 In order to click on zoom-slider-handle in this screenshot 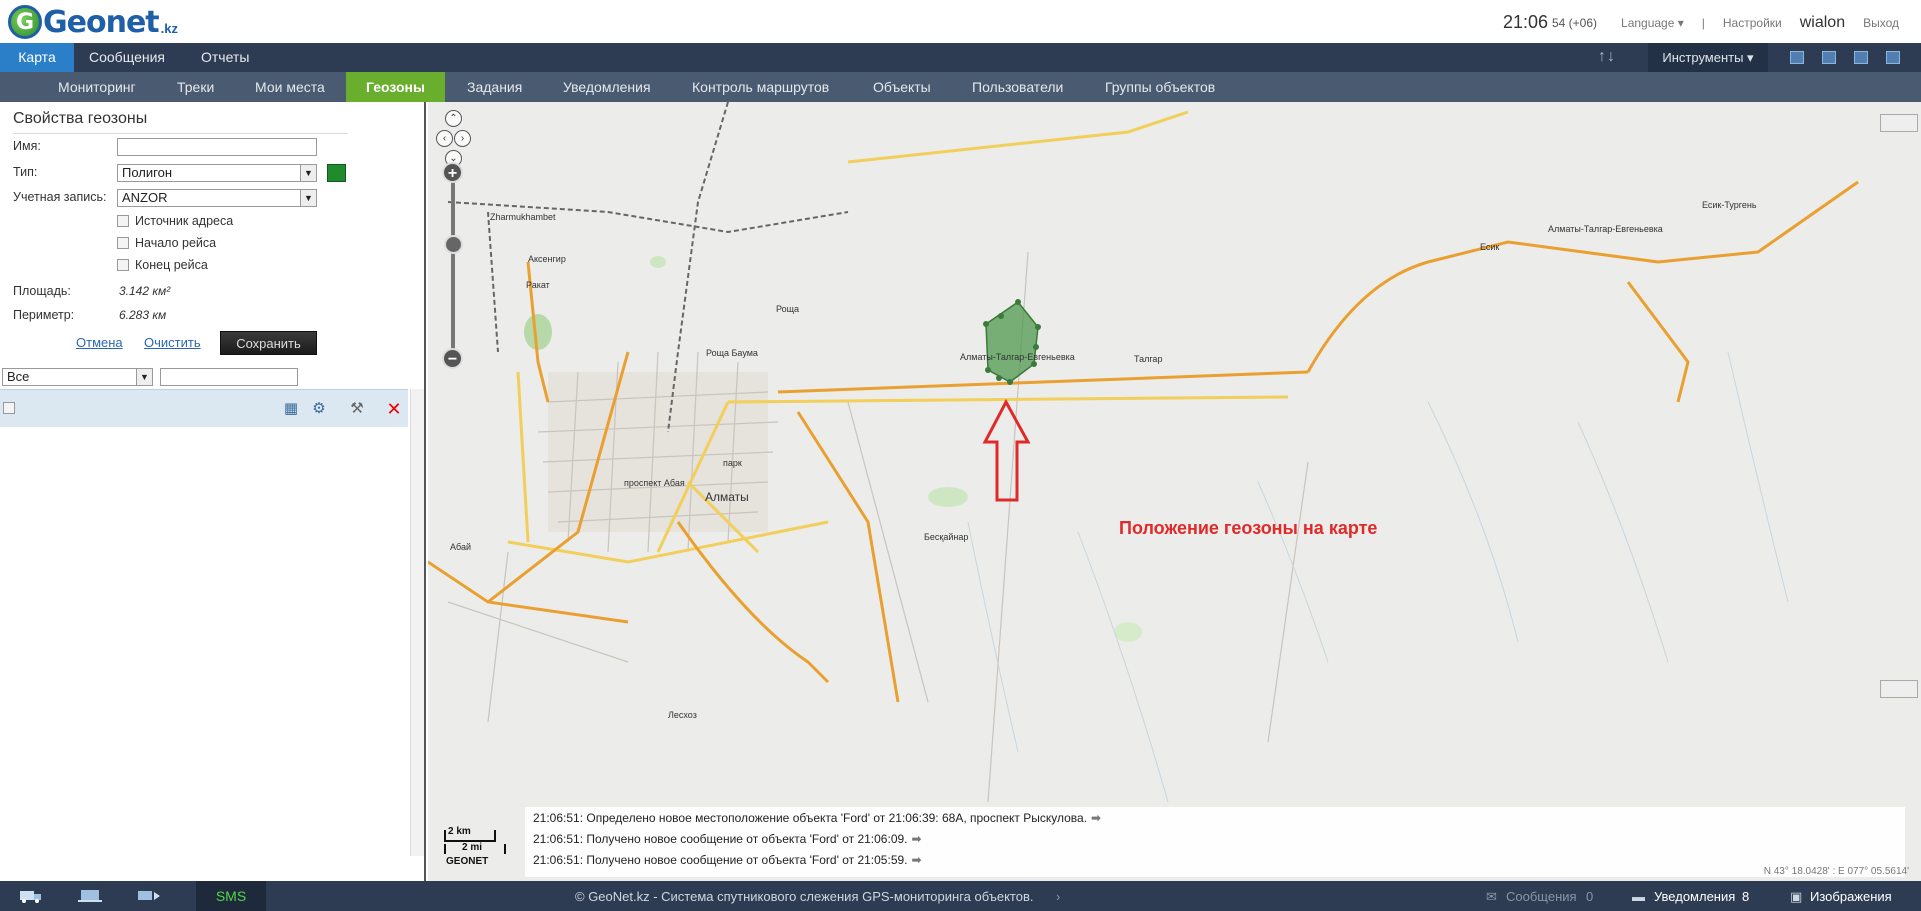, I will do `click(453, 244)`.